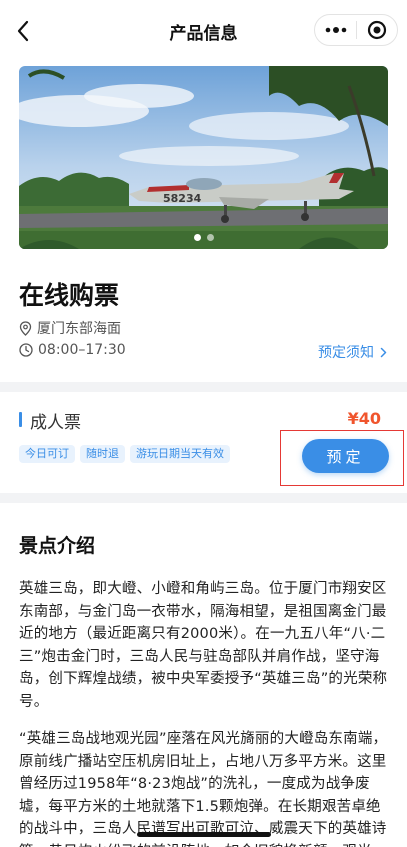 This screenshot has height=847, width=407. I want to click on close-button, so click(377, 30).